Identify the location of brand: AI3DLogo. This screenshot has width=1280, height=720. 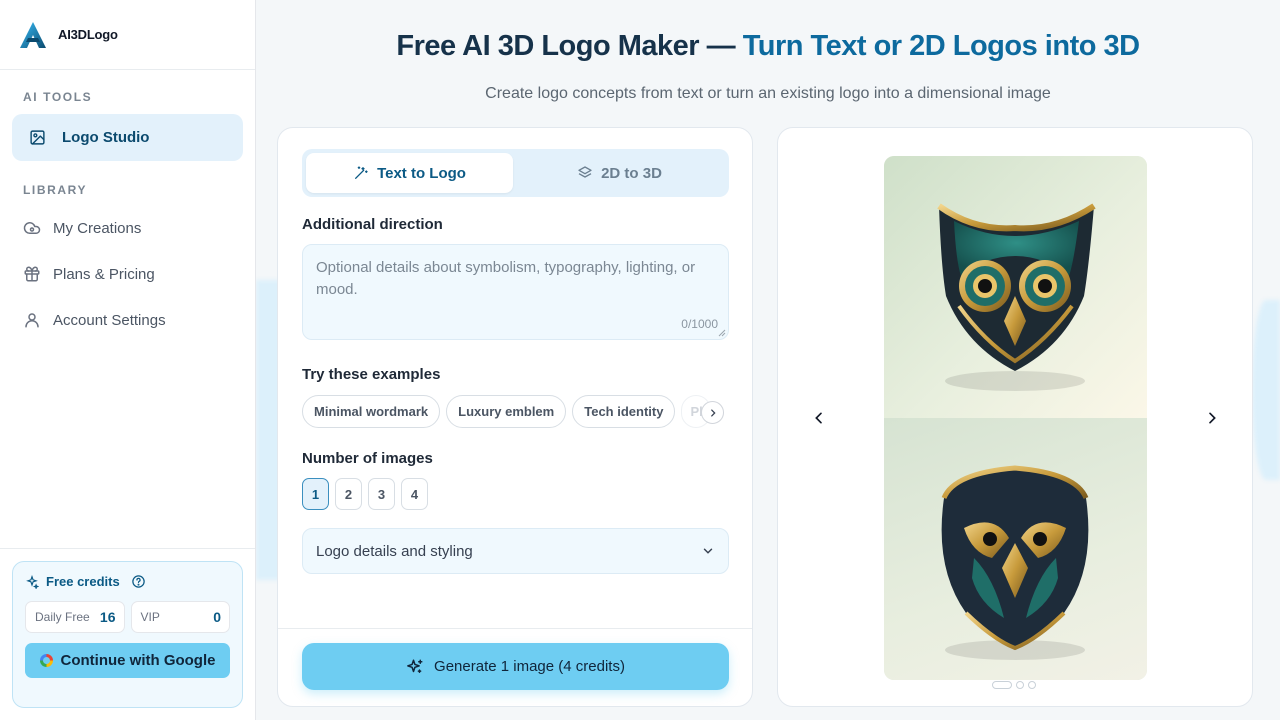
(127, 35).